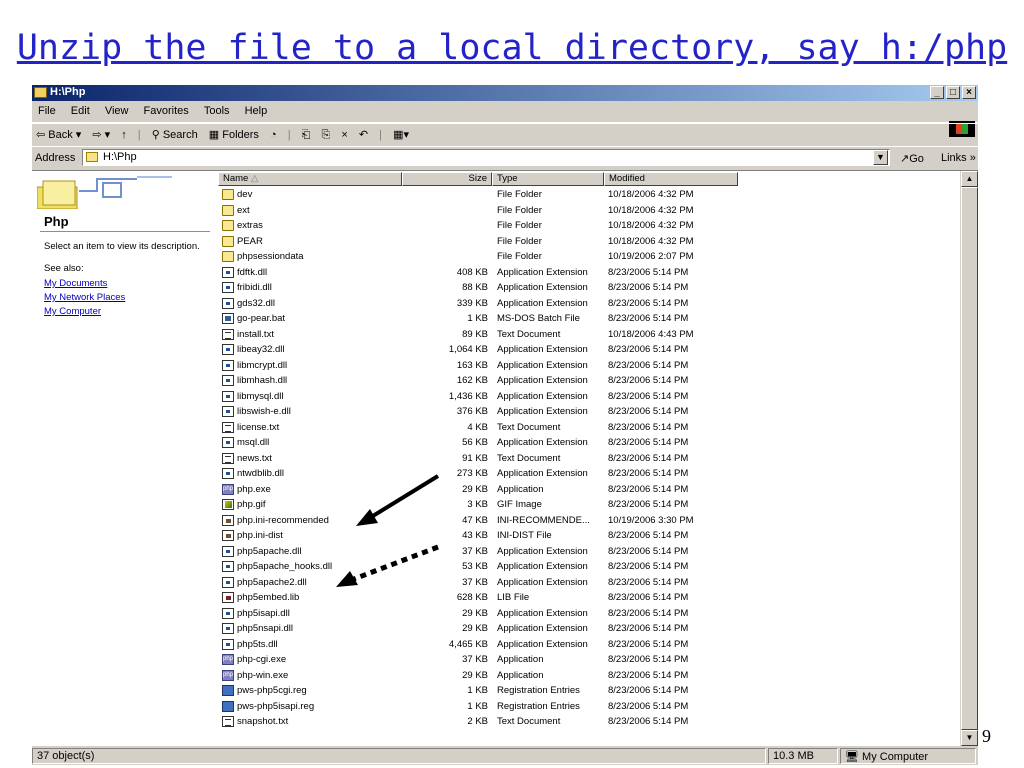 The image size is (1024, 768). Describe the element at coordinates (363, 132) in the screenshot. I see `undo-button: ↶` at that location.